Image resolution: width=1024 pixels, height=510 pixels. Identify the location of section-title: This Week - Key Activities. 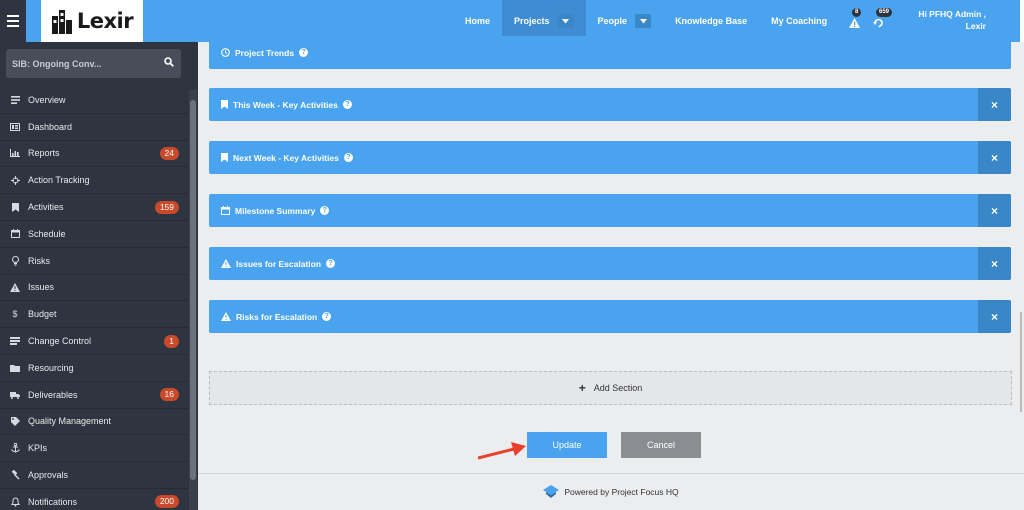
(285, 104).